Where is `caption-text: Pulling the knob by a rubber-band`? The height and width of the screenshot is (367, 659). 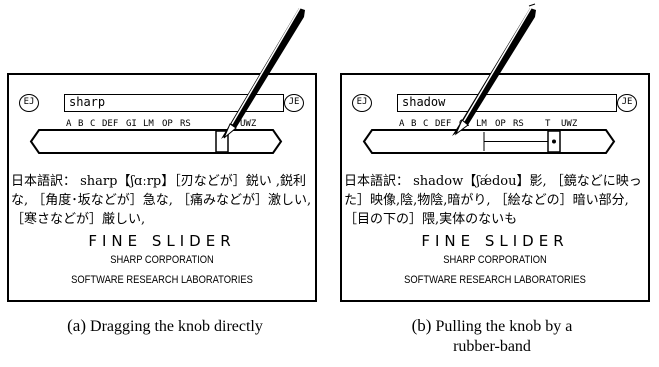
caption-text: Pulling the knob by a rubber-band is located at coordinates (504, 336).